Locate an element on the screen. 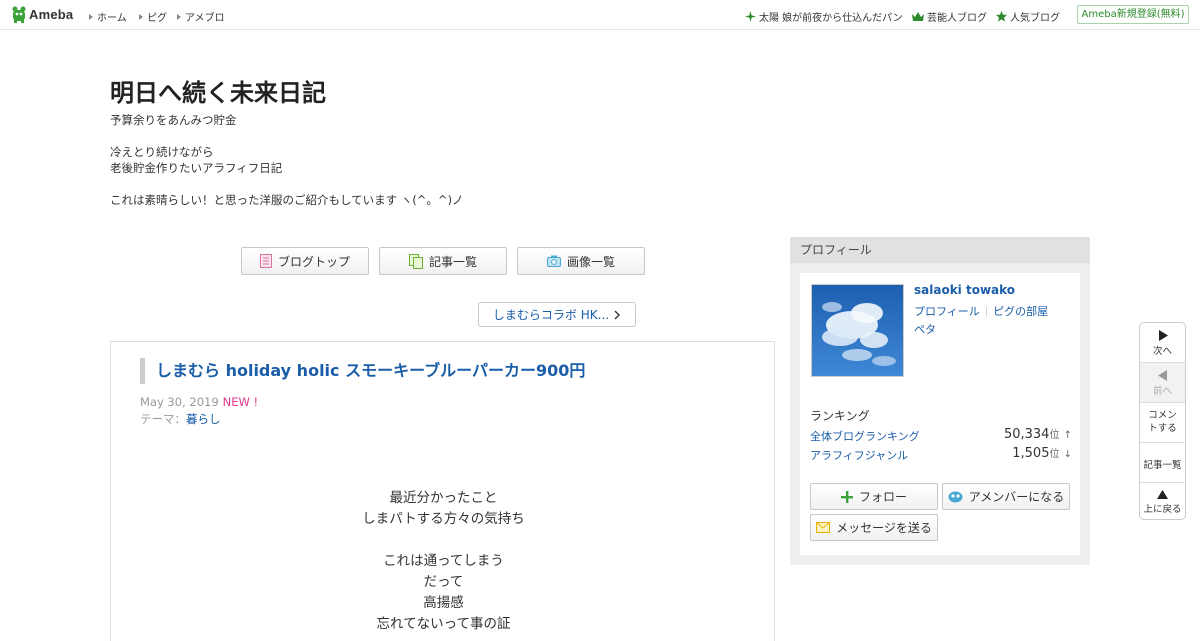 This screenshot has width=1200, height=641. blog-title: 明日へ続く未来日記 is located at coordinates (218, 90).